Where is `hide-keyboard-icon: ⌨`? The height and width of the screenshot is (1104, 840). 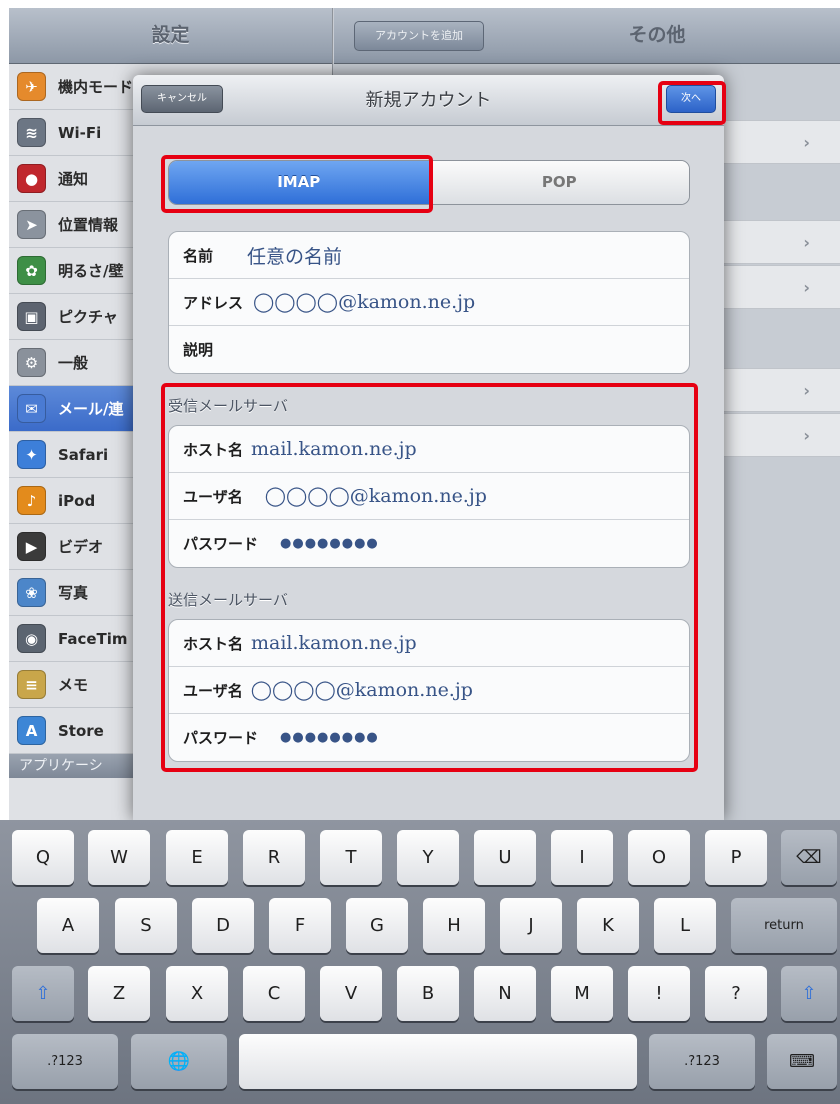 hide-keyboard-icon: ⌨ is located at coordinates (802, 1061).